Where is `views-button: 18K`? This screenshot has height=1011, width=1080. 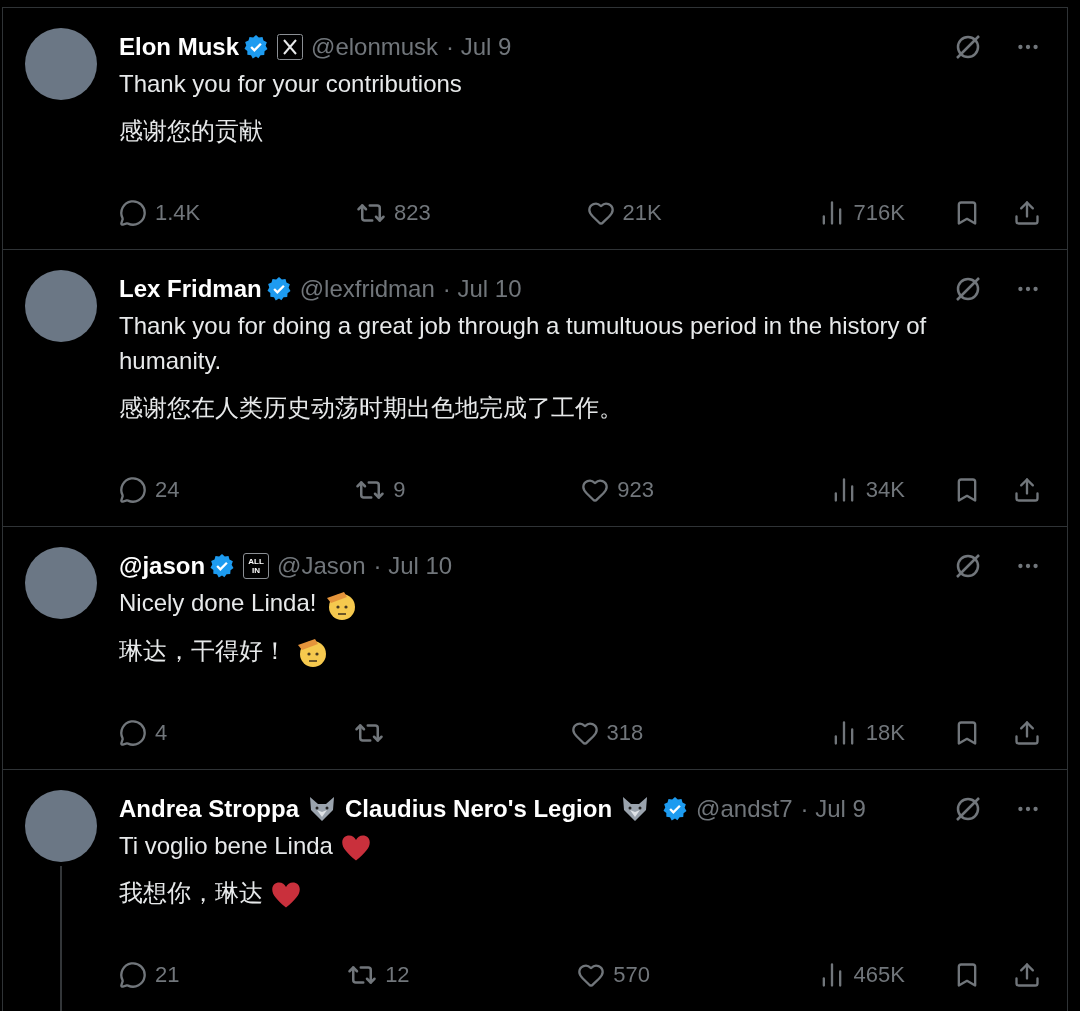
views-button: 18K is located at coordinates (867, 733).